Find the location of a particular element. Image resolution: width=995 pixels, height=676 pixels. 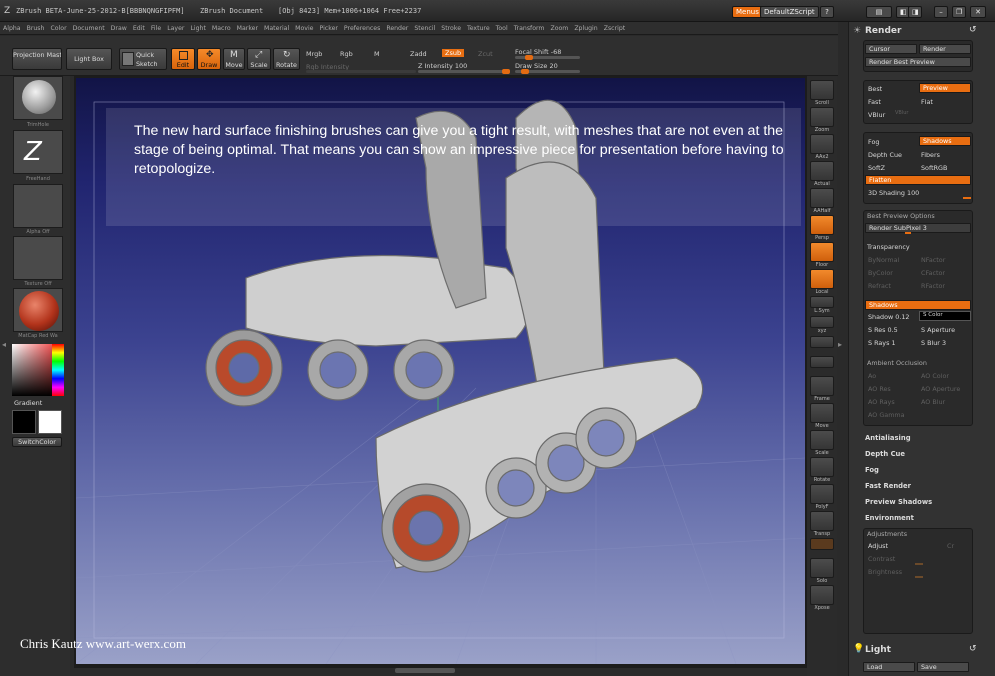

menus-toggle-button: Menus is located at coordinates (747, 12).